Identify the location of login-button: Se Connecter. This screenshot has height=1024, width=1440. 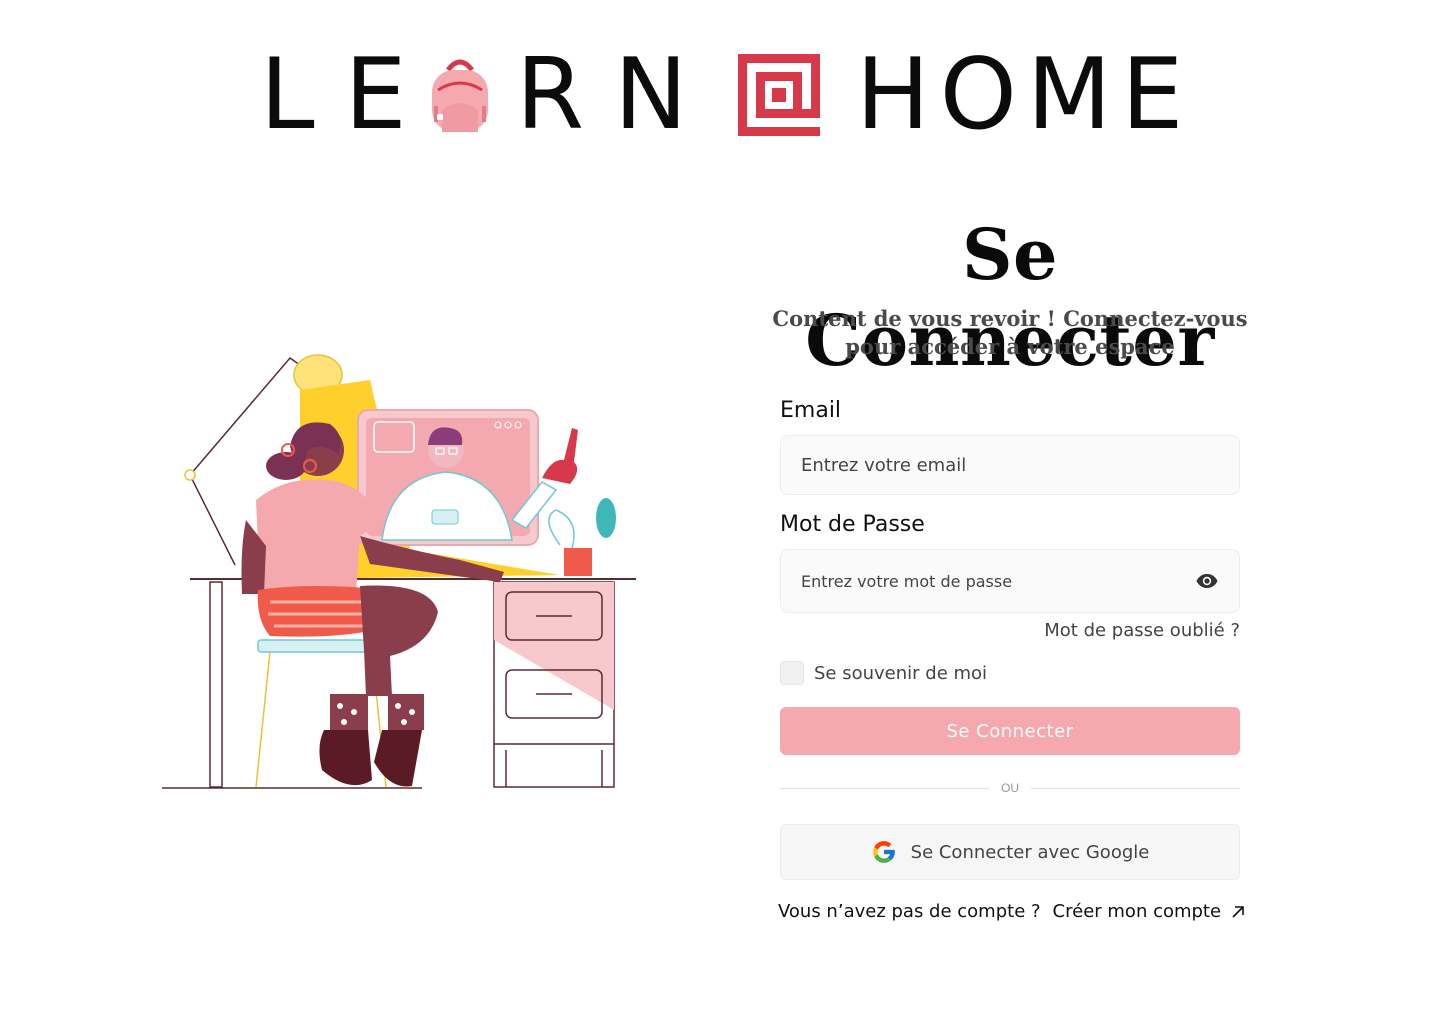
(1010, 731).